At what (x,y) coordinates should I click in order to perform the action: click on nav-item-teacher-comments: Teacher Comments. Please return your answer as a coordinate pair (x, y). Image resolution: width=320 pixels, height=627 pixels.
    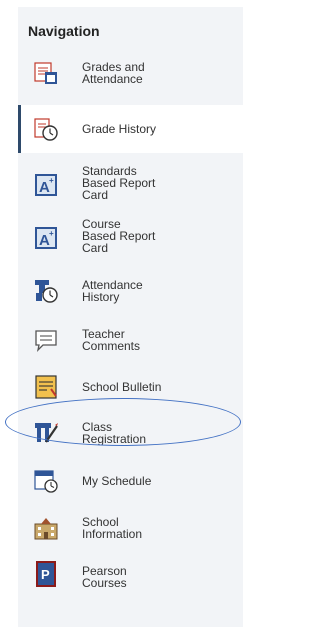
    Looking at the image, I should click on (130, 340).